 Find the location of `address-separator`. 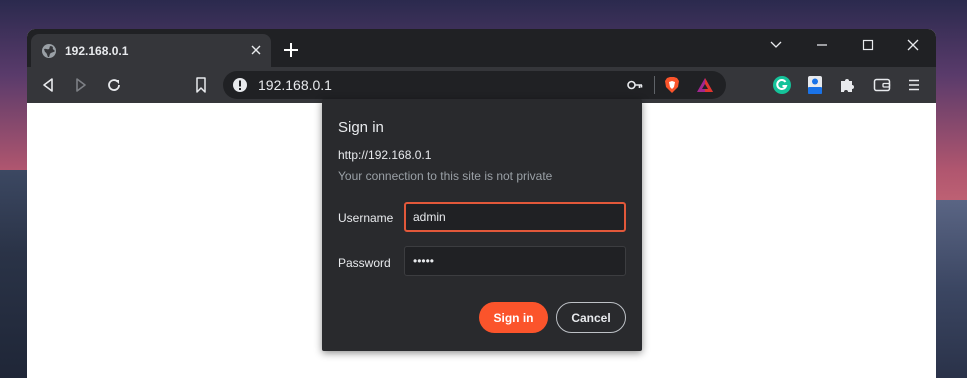

address-separator is located at coordinates (654, 85).